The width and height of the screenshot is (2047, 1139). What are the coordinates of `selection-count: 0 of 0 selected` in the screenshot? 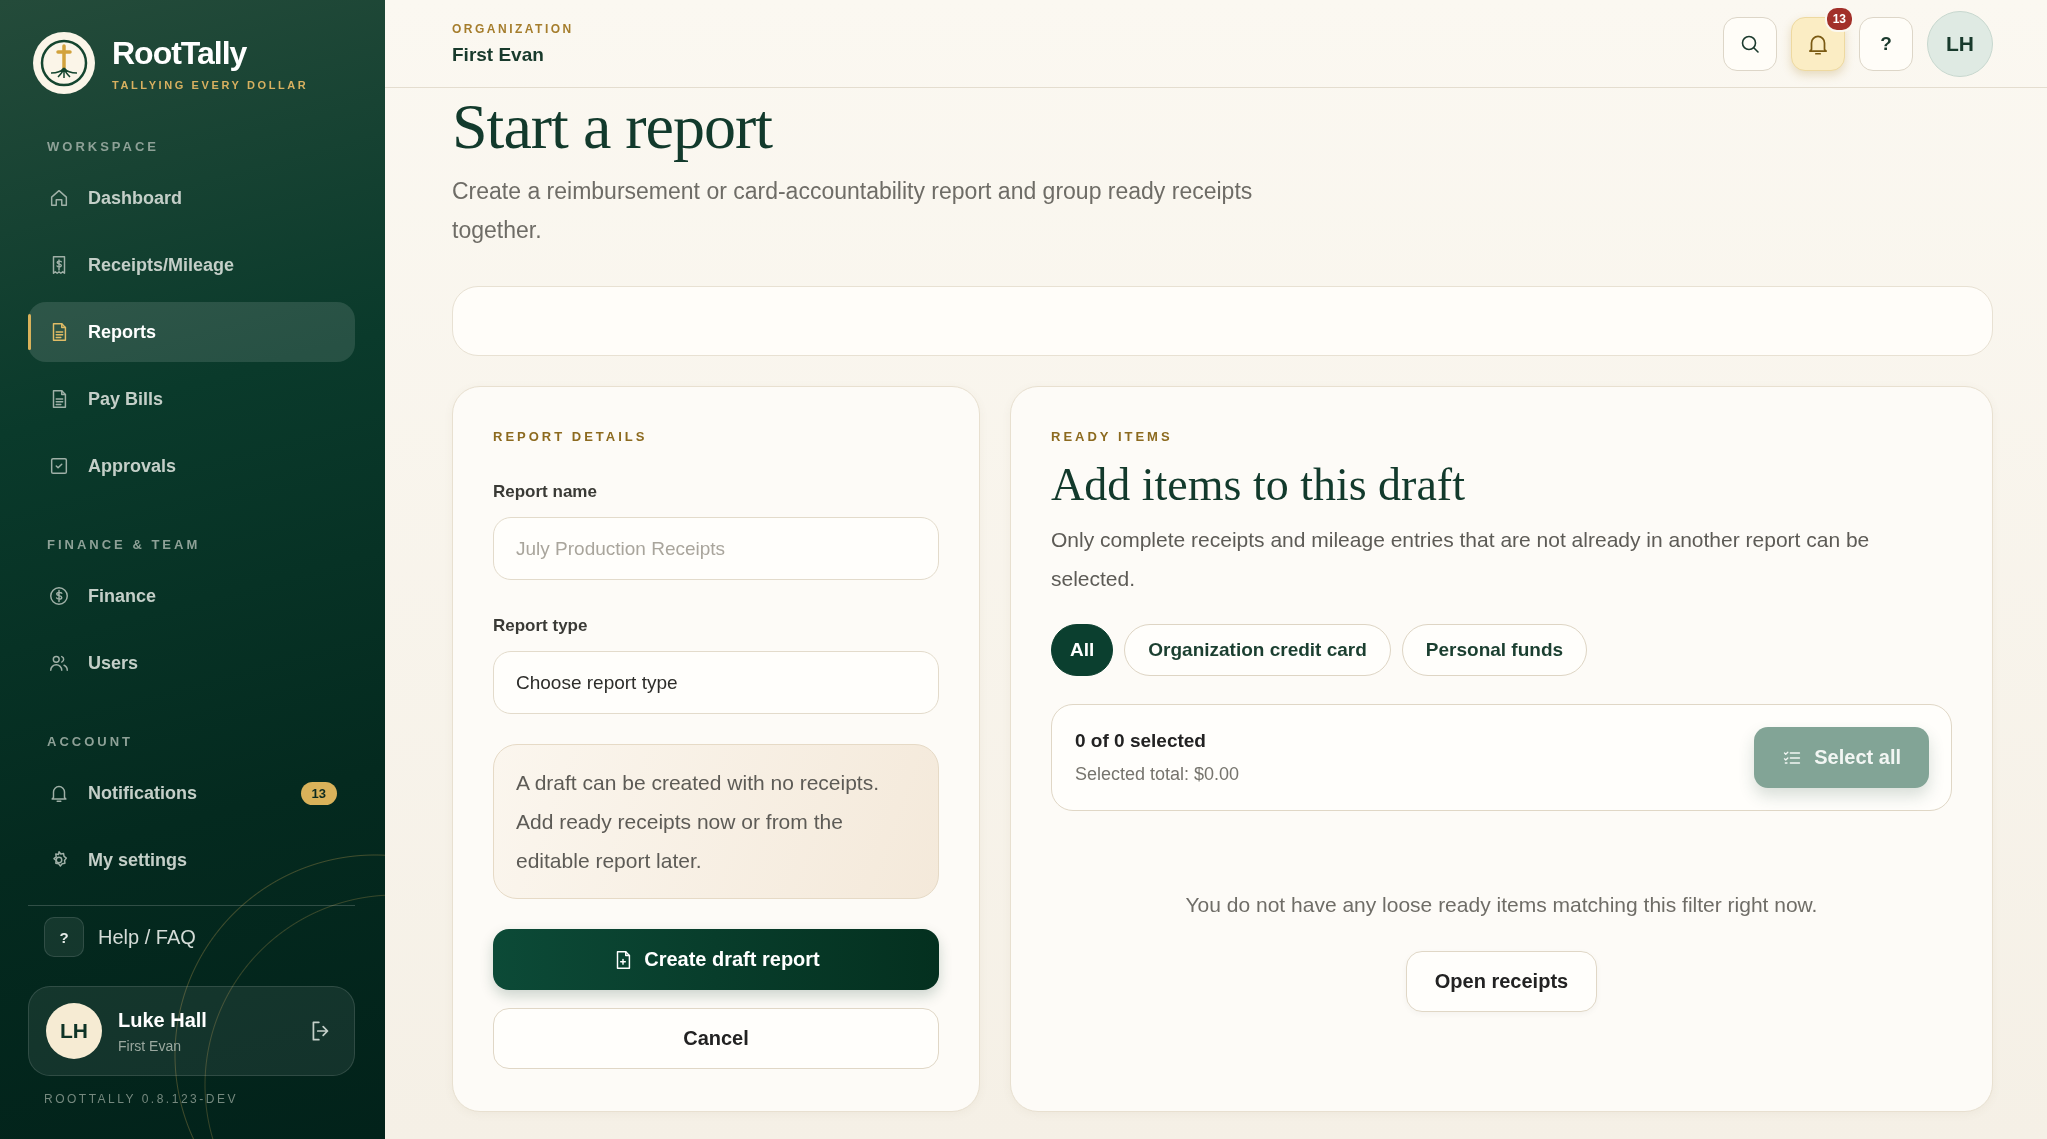 It's located at (1141, 741).